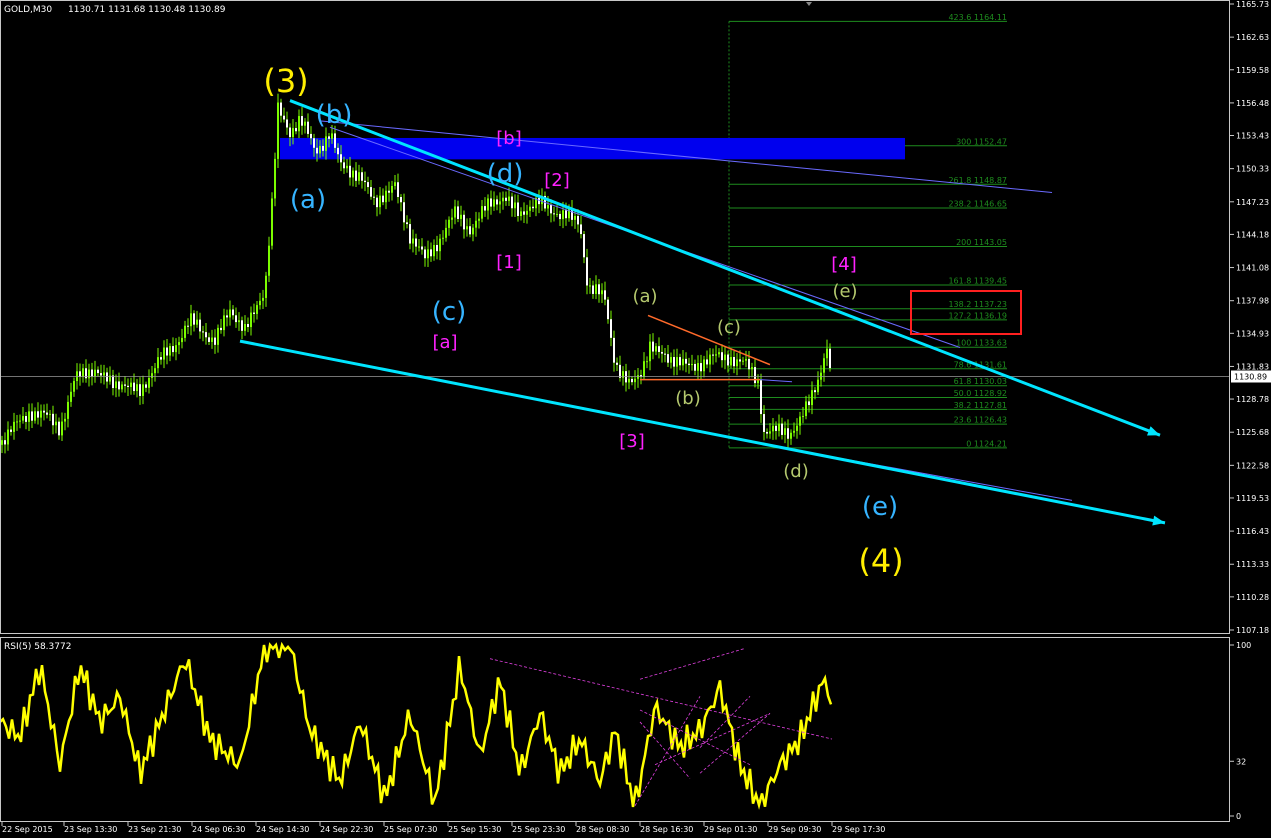 The image size is (1271, 838). Describe the element at coordinates (1241, 761) in the screenshot. I see `rsi-tick-label: 32` at that location.